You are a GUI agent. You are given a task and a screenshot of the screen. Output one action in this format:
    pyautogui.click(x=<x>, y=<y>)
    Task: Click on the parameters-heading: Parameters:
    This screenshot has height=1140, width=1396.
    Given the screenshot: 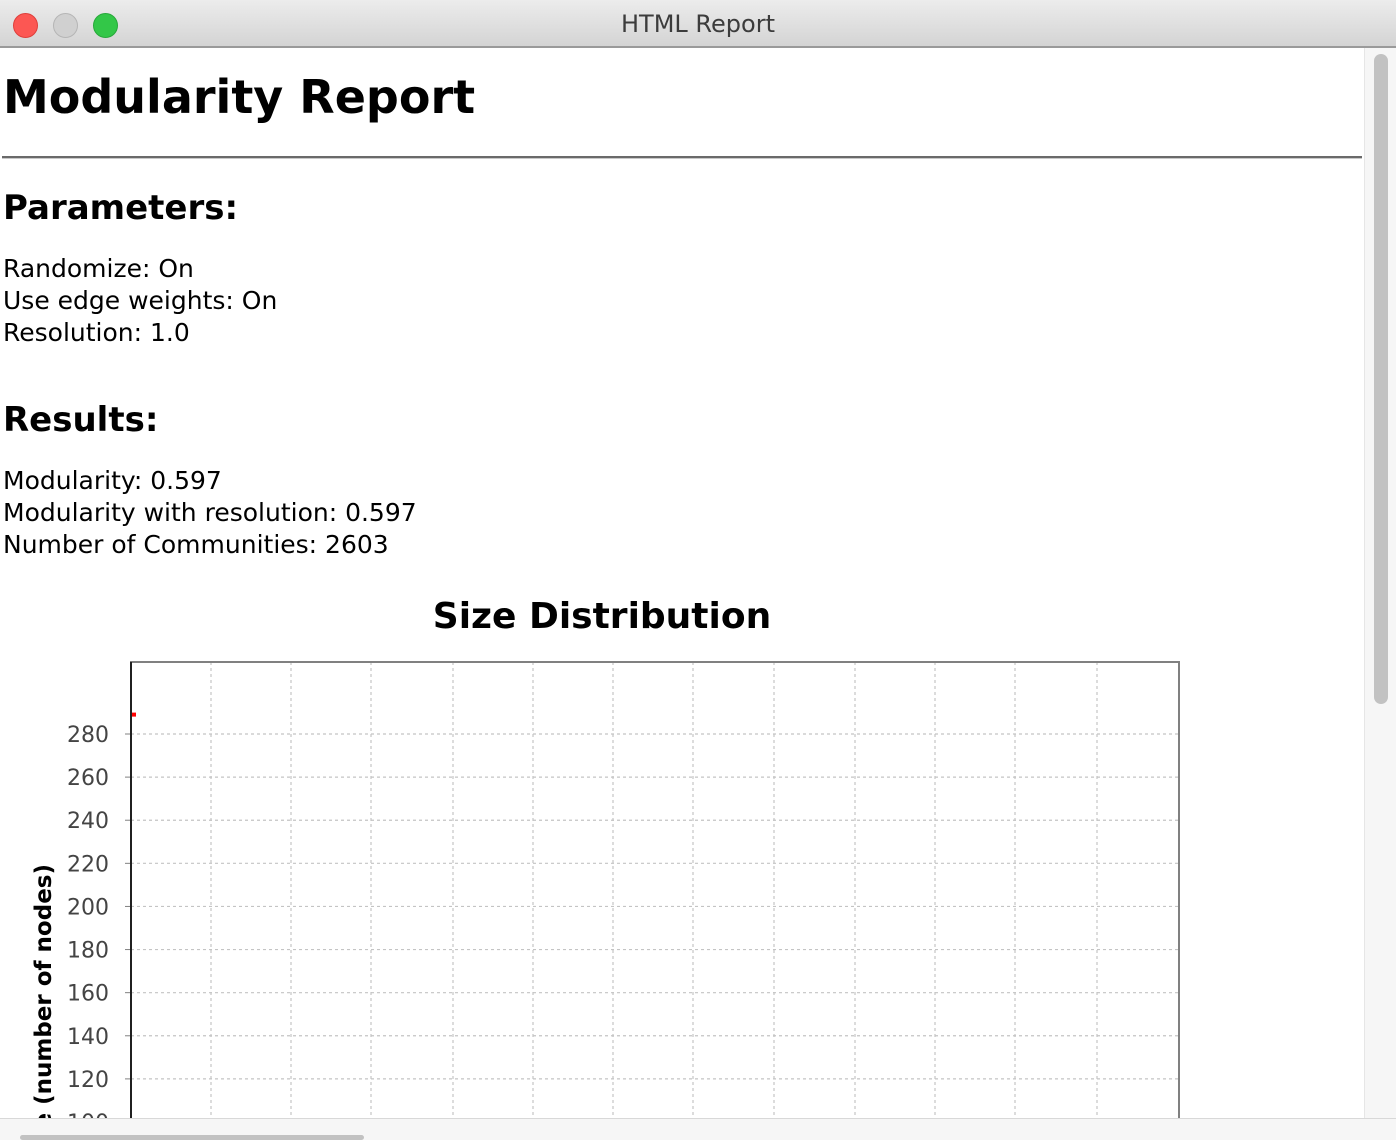 What is the action you would take?
    pyautogui.click(x=121, y=208)
    